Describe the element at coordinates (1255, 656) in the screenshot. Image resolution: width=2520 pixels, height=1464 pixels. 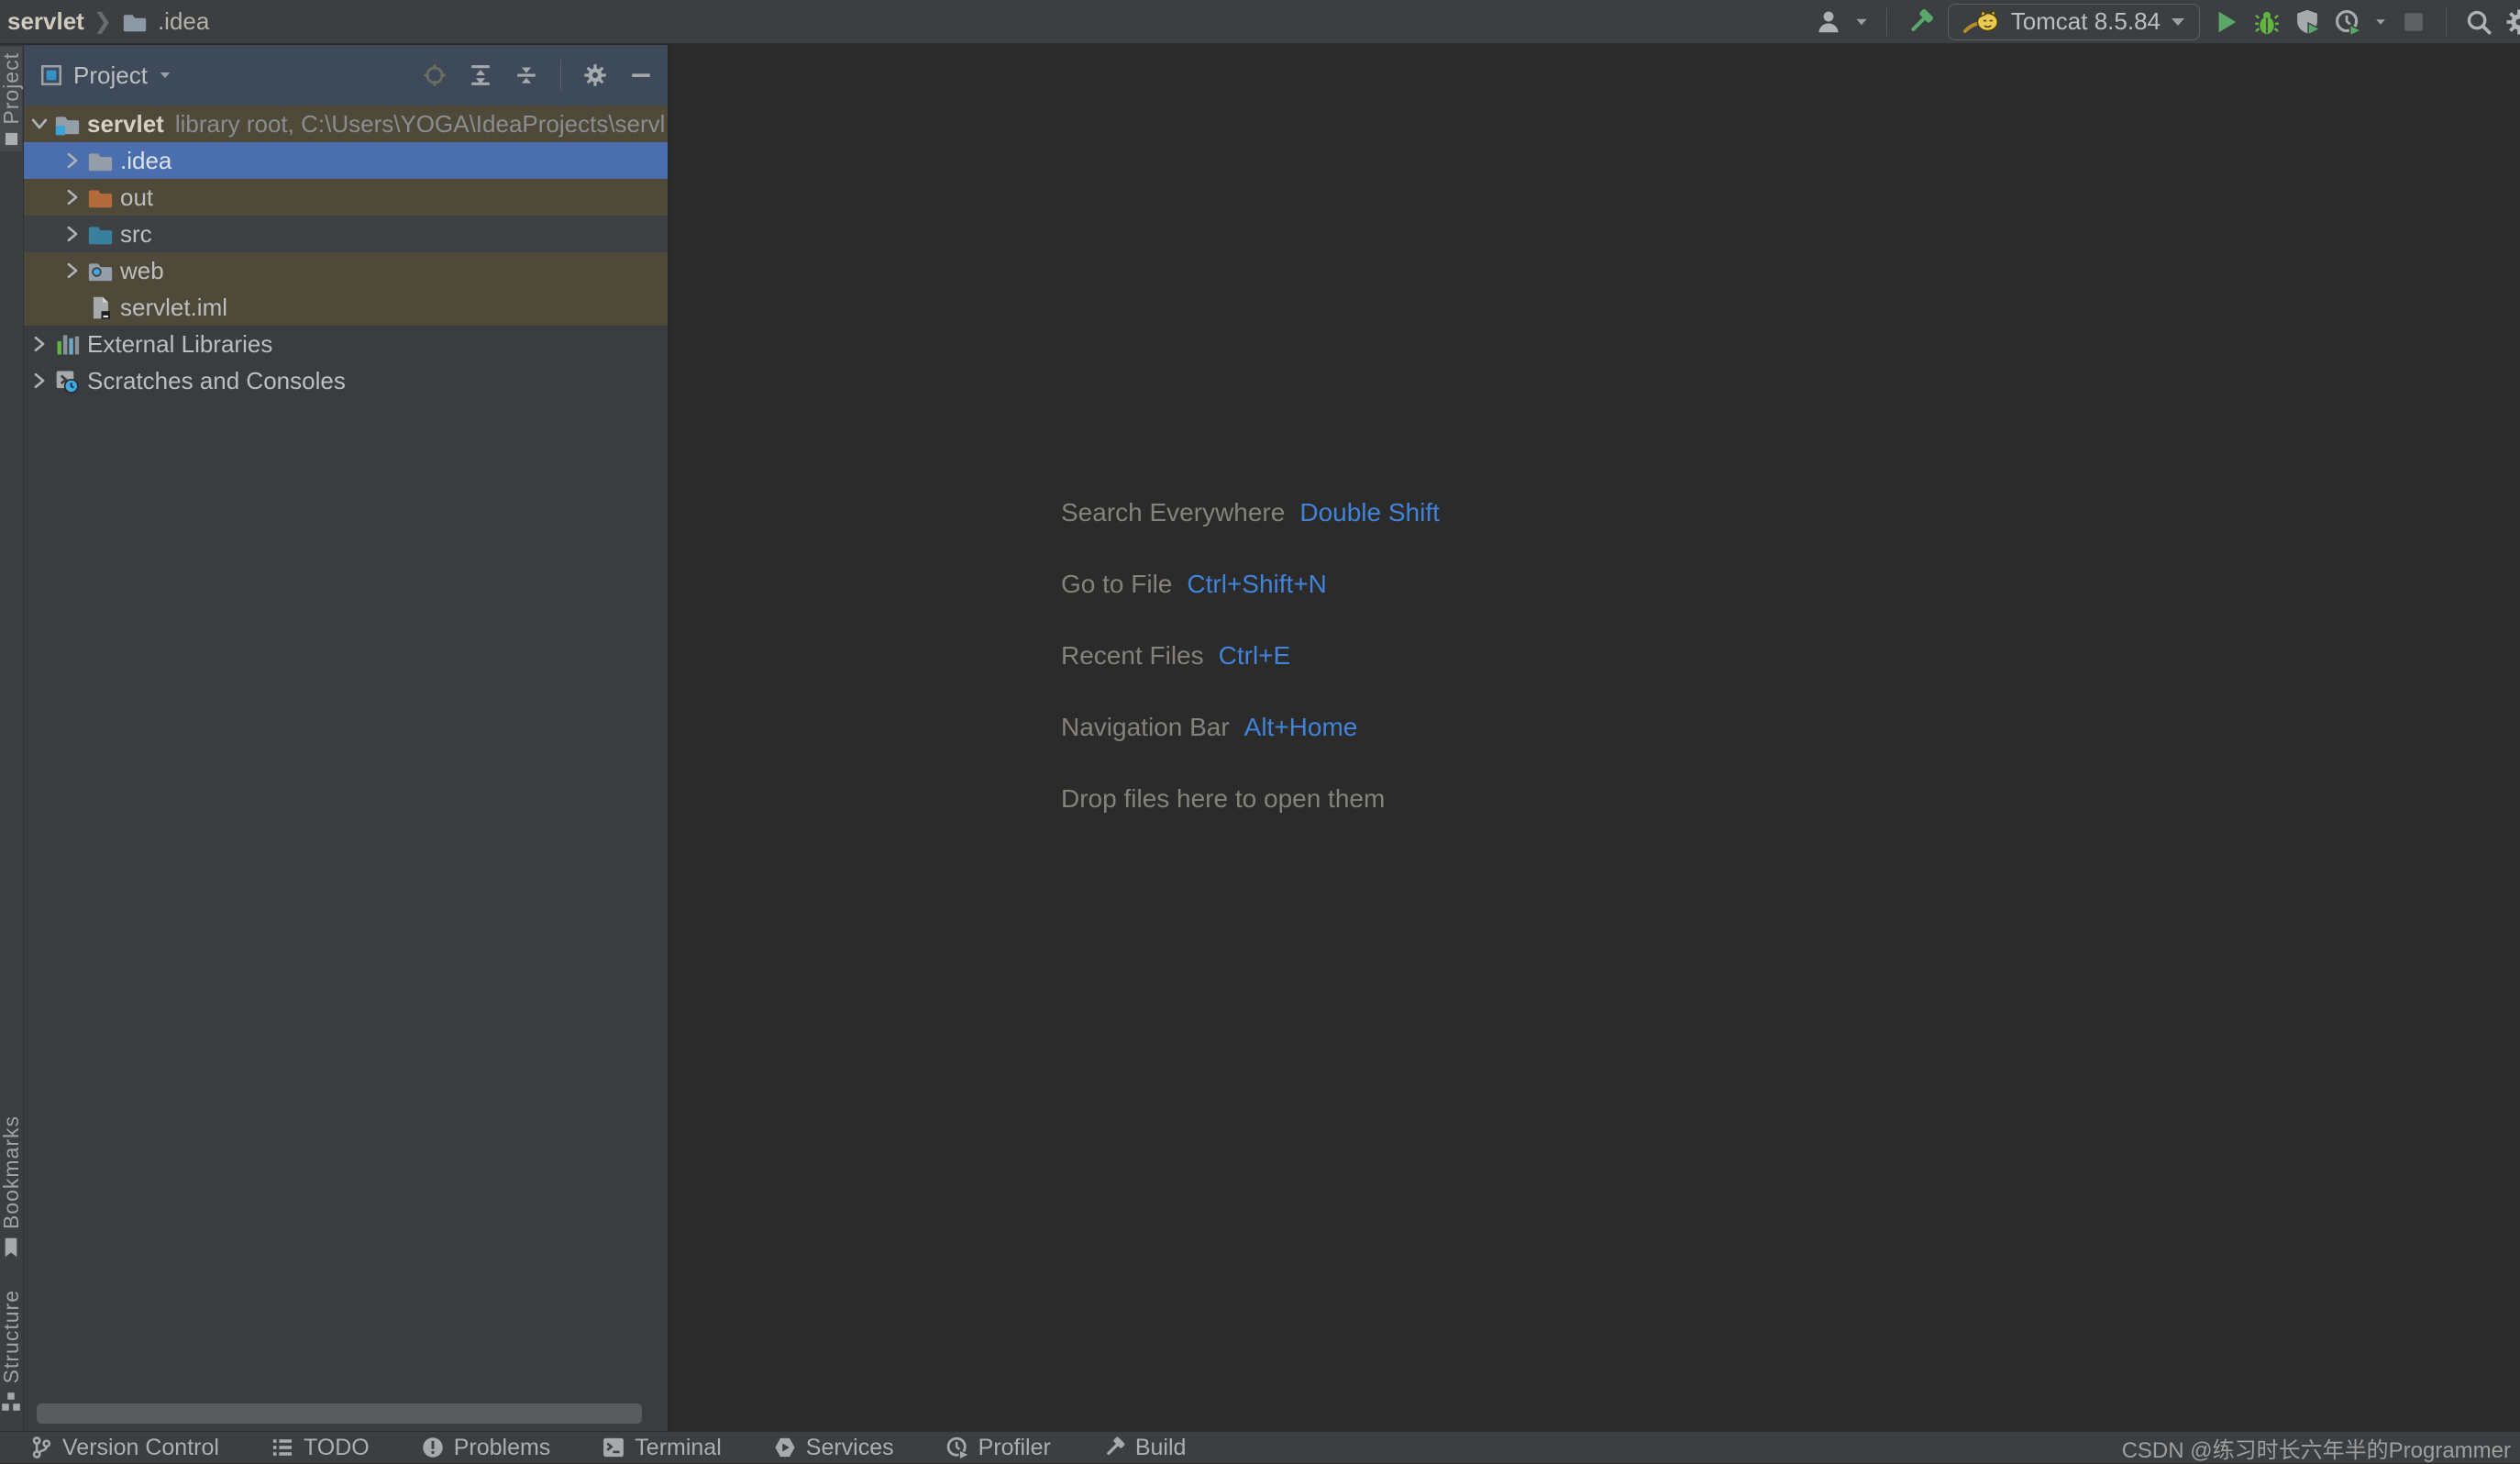
I see `shortcut-keystroke: Ctrl+E` at that location.